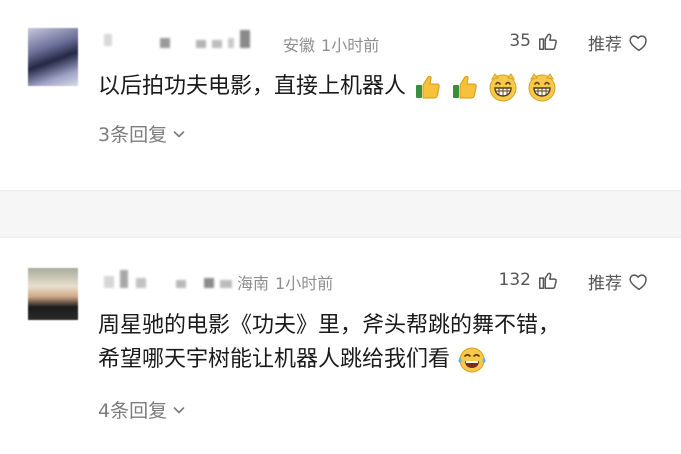 The width and height of the screenshot is (681, 454). What do you see at coordinates (534, 41) in the screenshot?
I see `like-button: 35` at bounding box center [534, 41].